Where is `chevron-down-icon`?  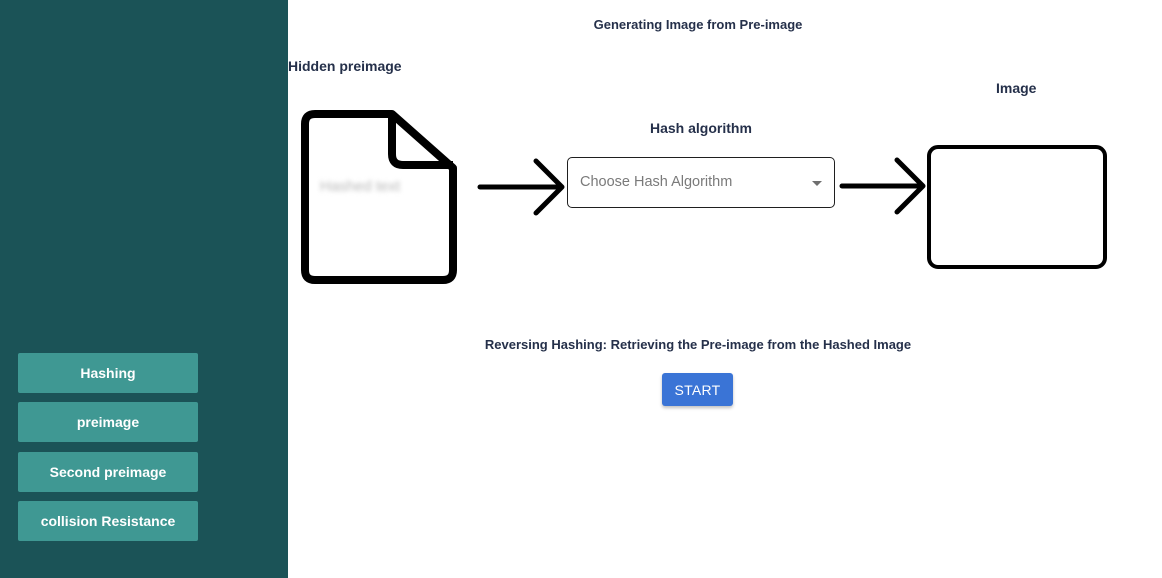 chevron-down-icon is located at coordinates (817, 183).